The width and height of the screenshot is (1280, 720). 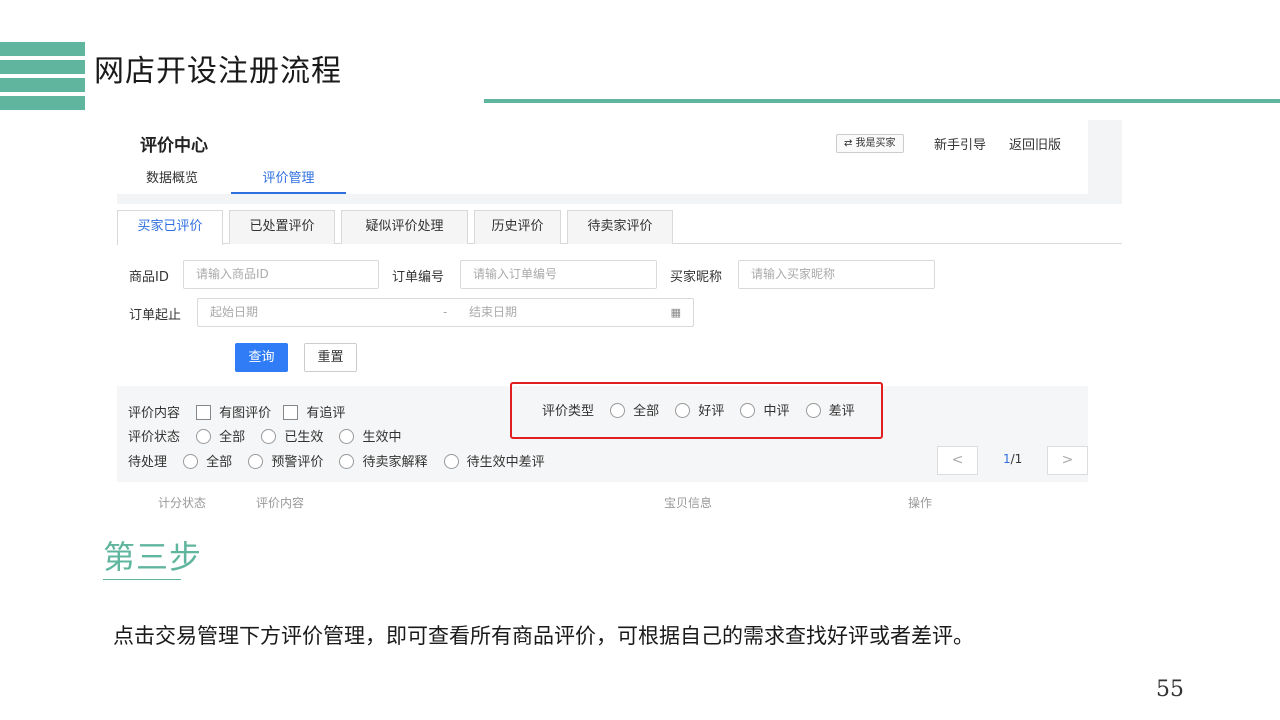 I want to click on buyer-nickname-input: 请输入买家昵称, so click(x=836, y=274).